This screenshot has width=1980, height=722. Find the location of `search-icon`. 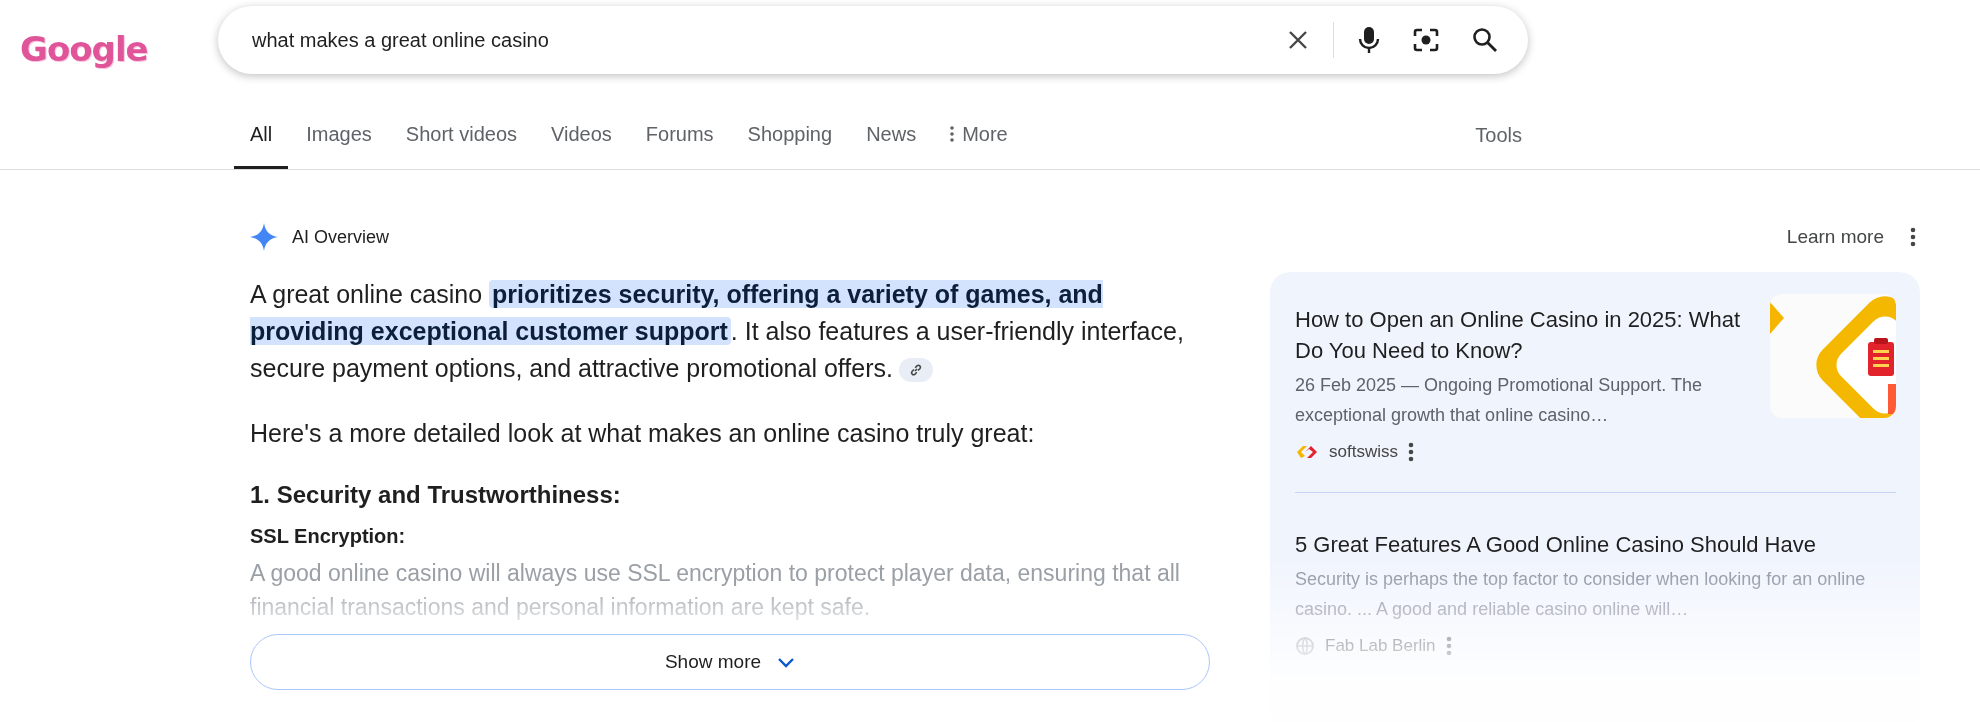

search-icon is located at coordinates (1485, 40).